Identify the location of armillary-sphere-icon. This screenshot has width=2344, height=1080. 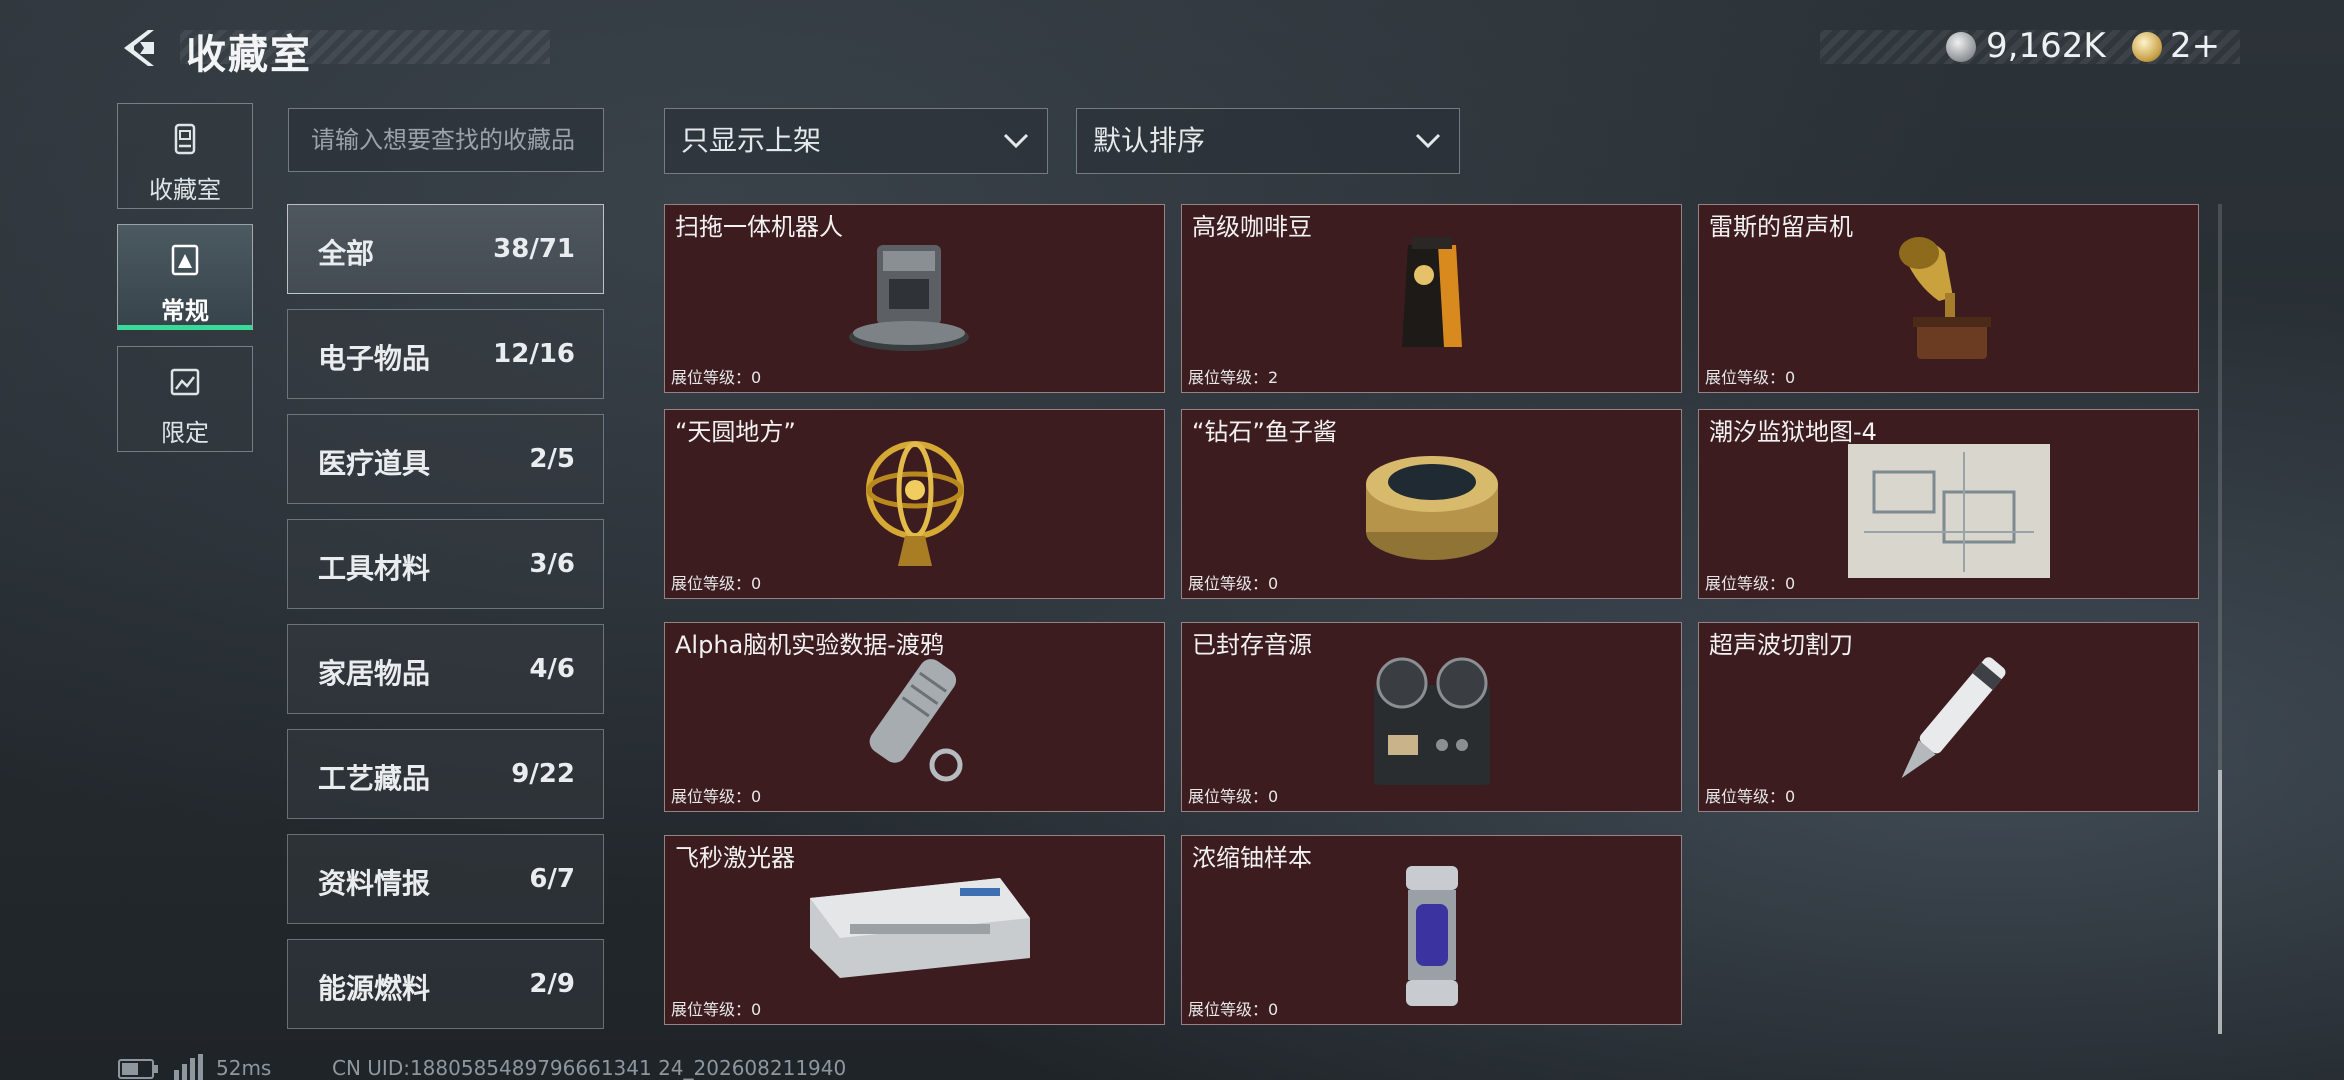
(914, 503).